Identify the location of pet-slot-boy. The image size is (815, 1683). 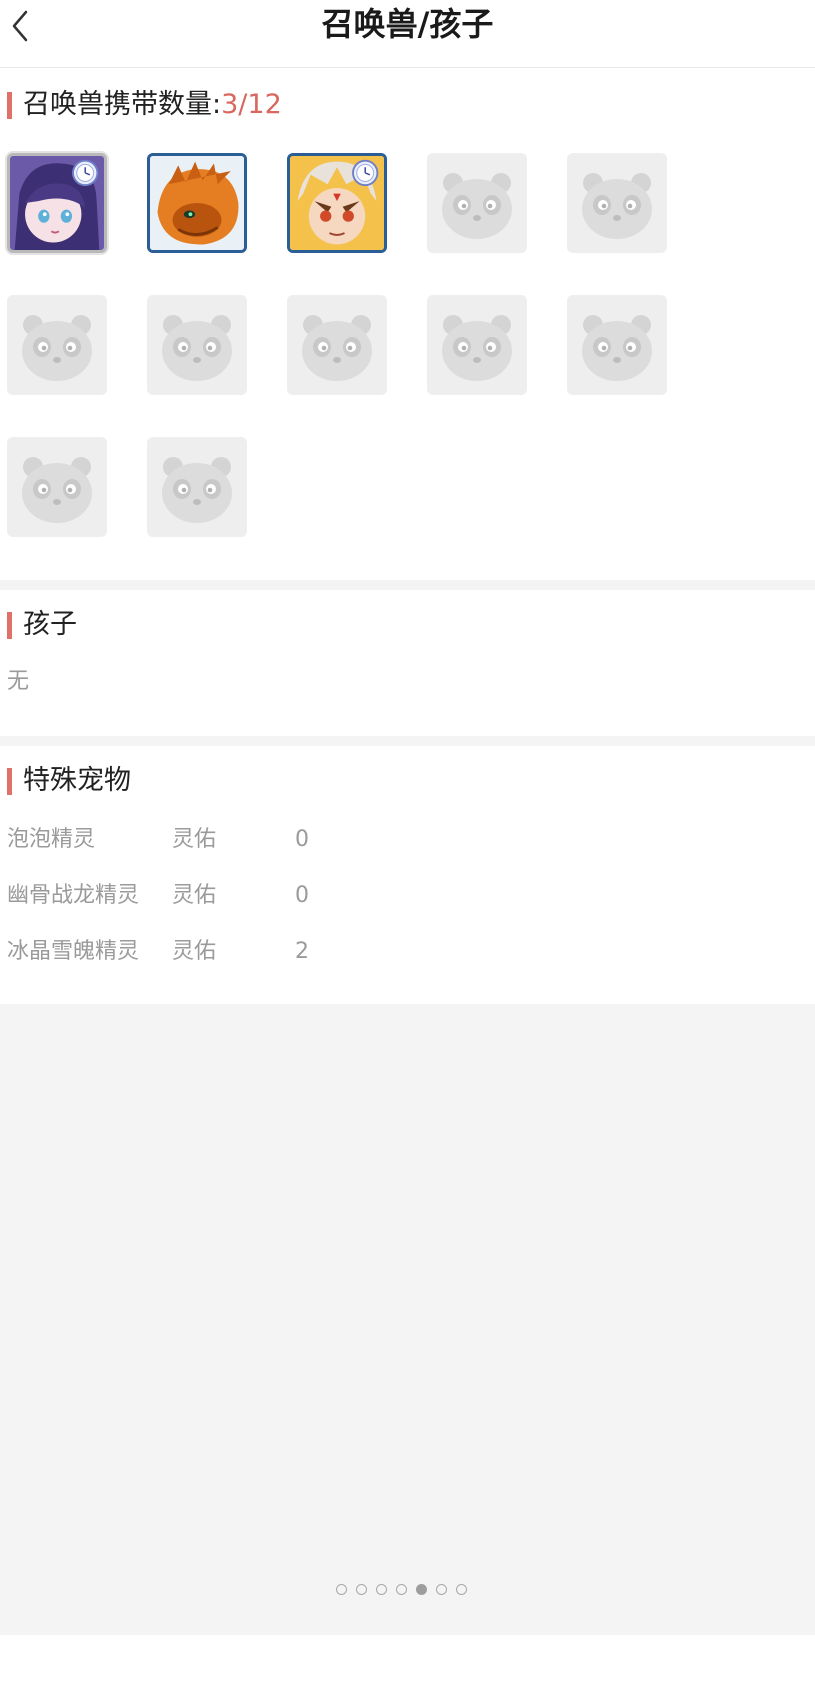
(337, 203).